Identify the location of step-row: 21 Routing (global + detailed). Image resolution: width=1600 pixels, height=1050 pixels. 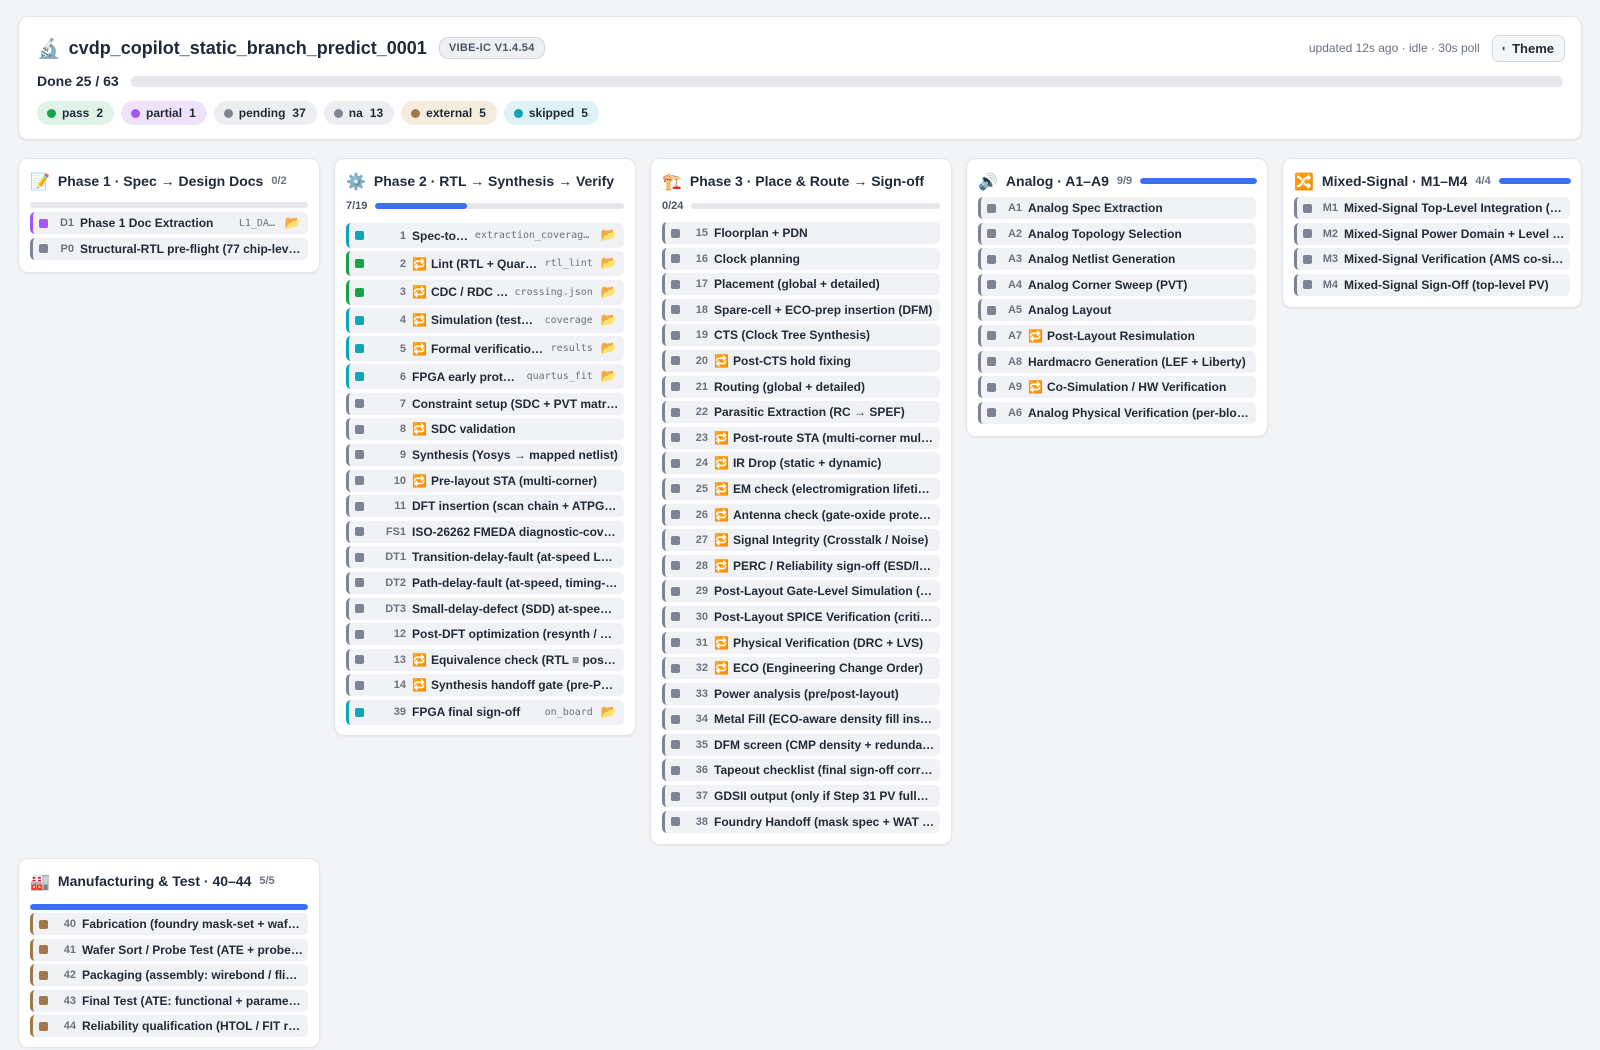
(801, 386).